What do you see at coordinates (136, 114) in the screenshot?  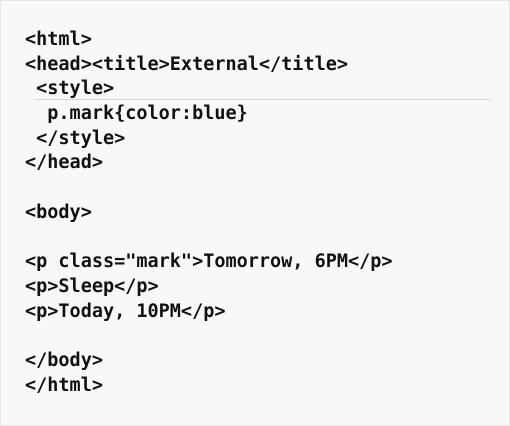 I see `code-line: p.mark{color:blue}` at bounding box center [136, 114].